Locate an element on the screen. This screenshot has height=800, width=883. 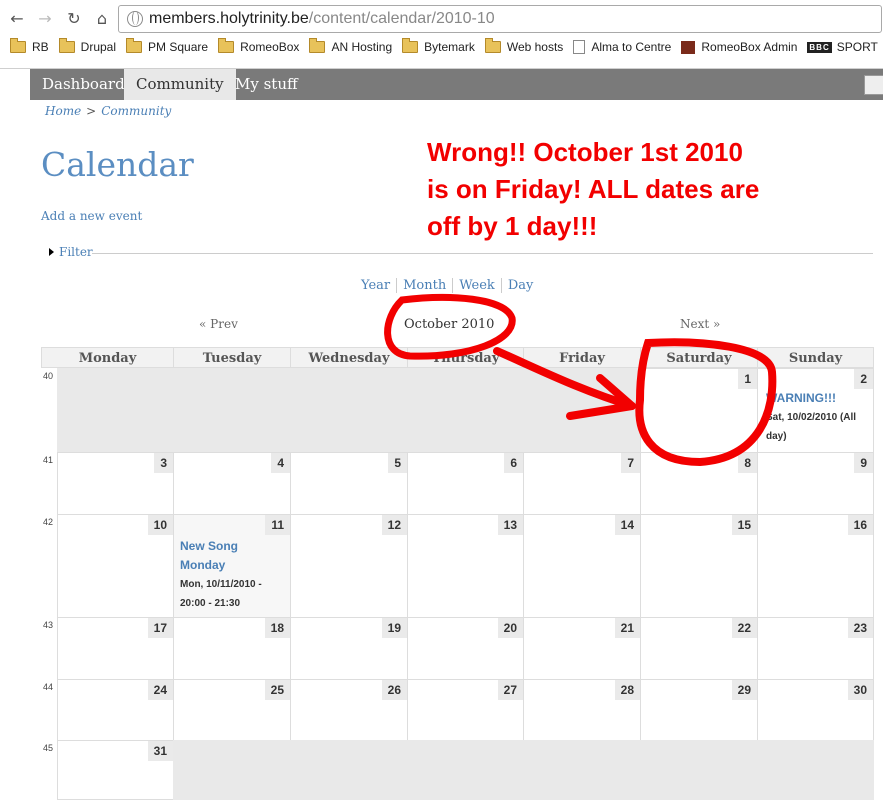
day-cell: 17 is located at coordinates (115, 648).